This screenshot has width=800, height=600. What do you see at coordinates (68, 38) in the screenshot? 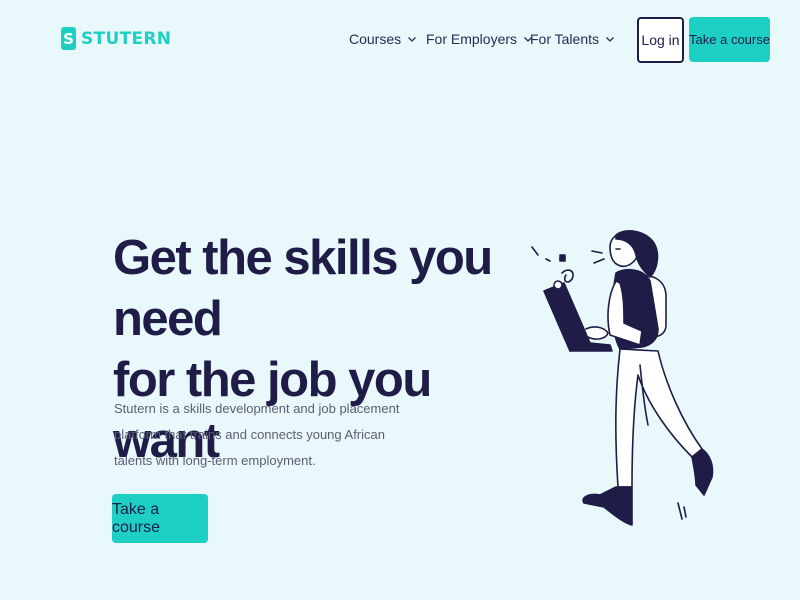
I see `logo-mark: S` at bounding box center [68, 38].